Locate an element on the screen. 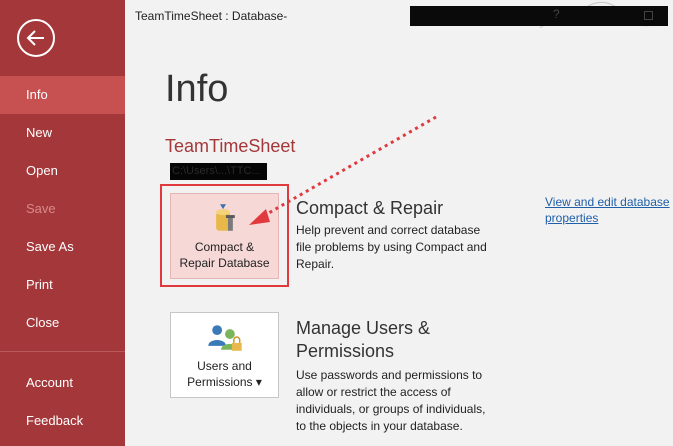  back-button is located at coordinates (36, 38).